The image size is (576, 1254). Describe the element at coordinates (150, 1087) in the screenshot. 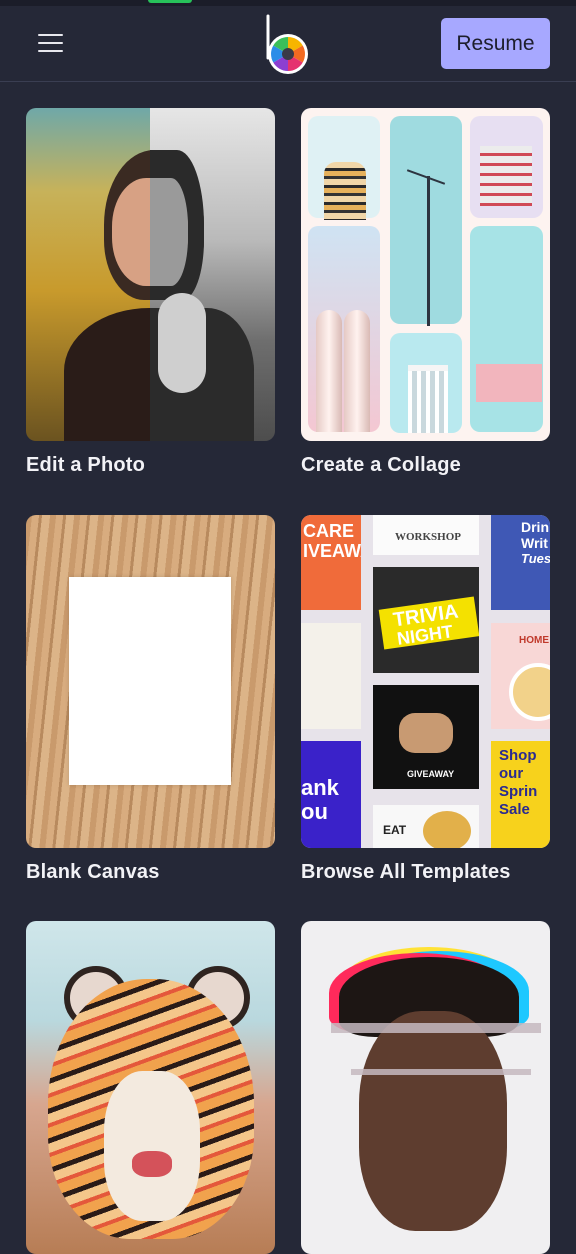

I see `tiger-art-thumbnail` at that location.